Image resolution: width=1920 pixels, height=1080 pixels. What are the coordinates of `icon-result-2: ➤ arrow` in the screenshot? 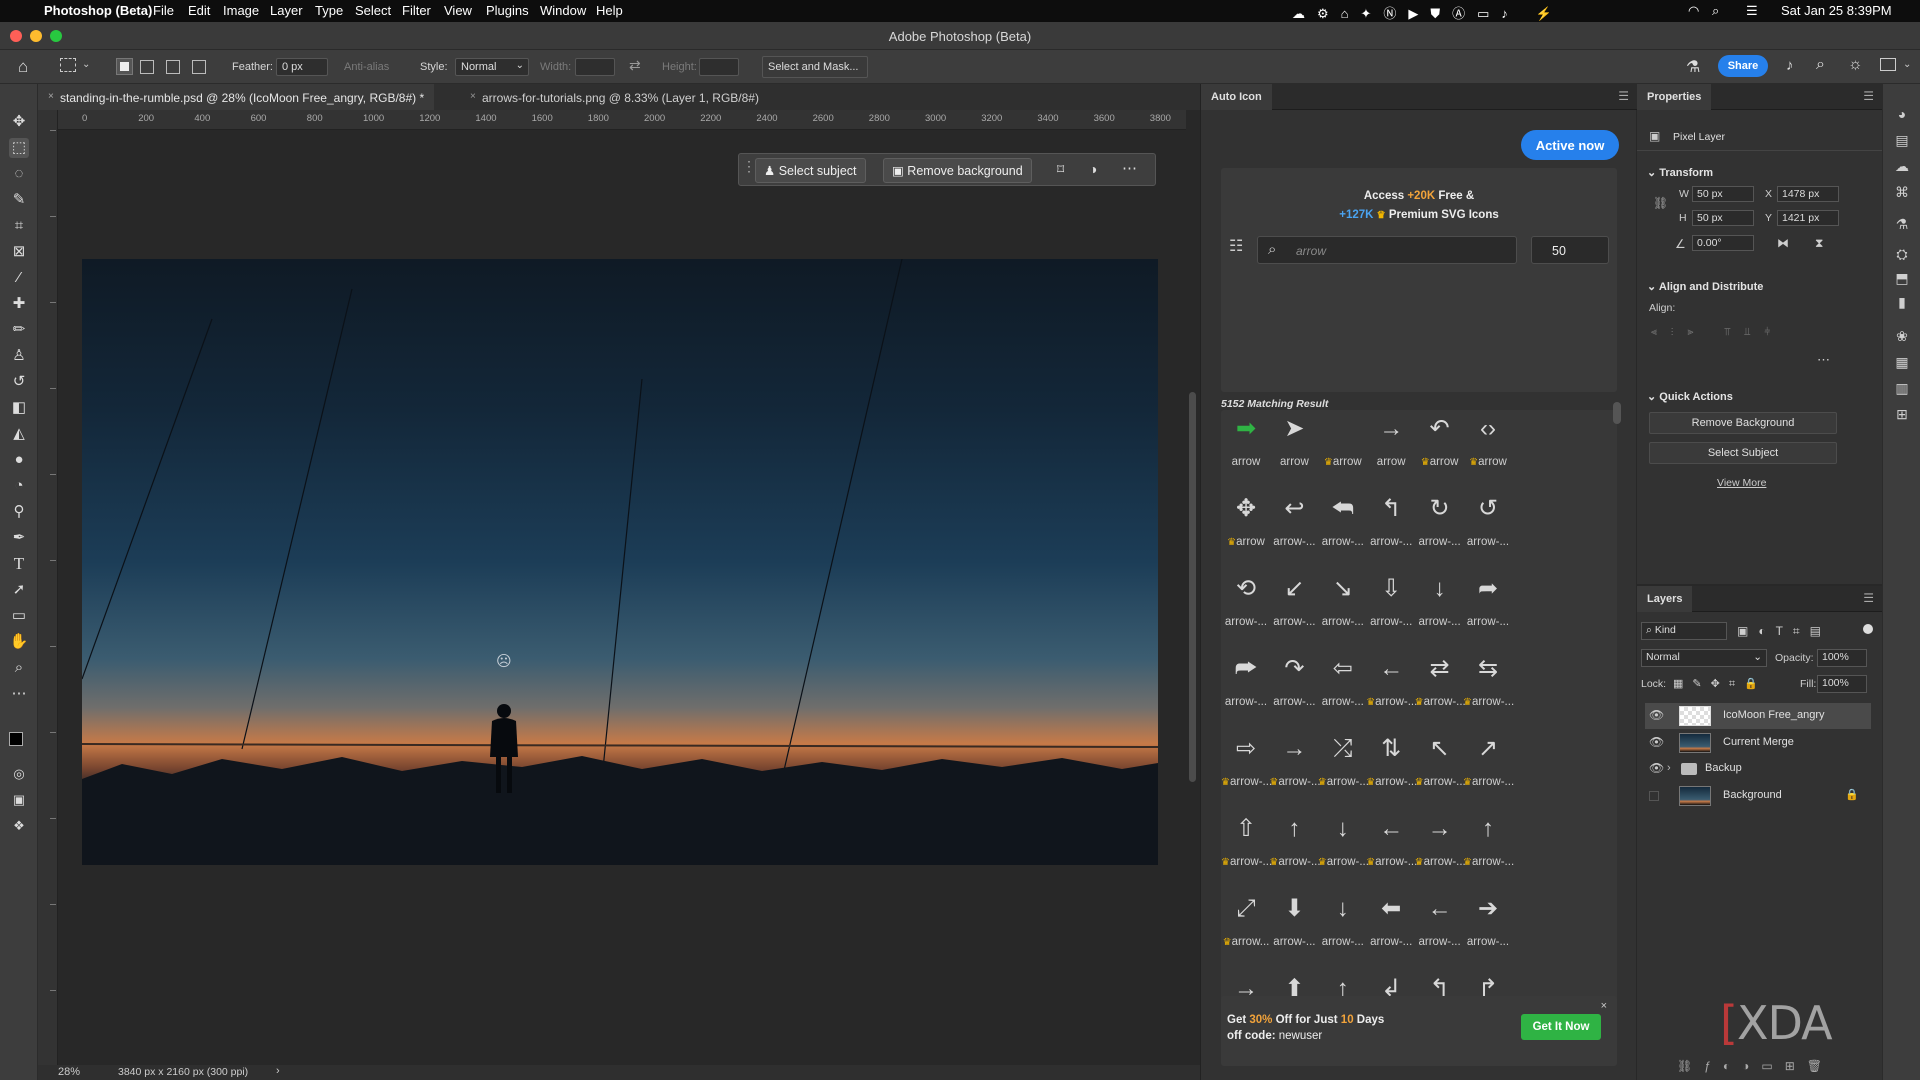 It's located at (1294, 449).